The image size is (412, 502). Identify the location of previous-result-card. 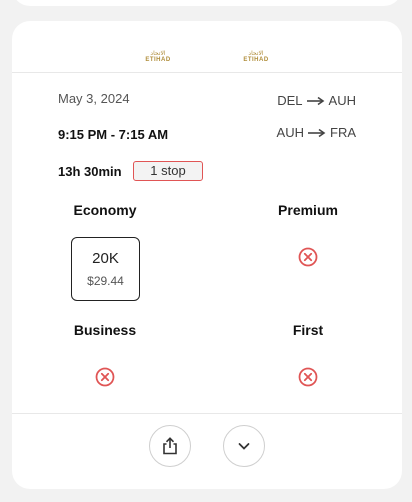
(207, 3).